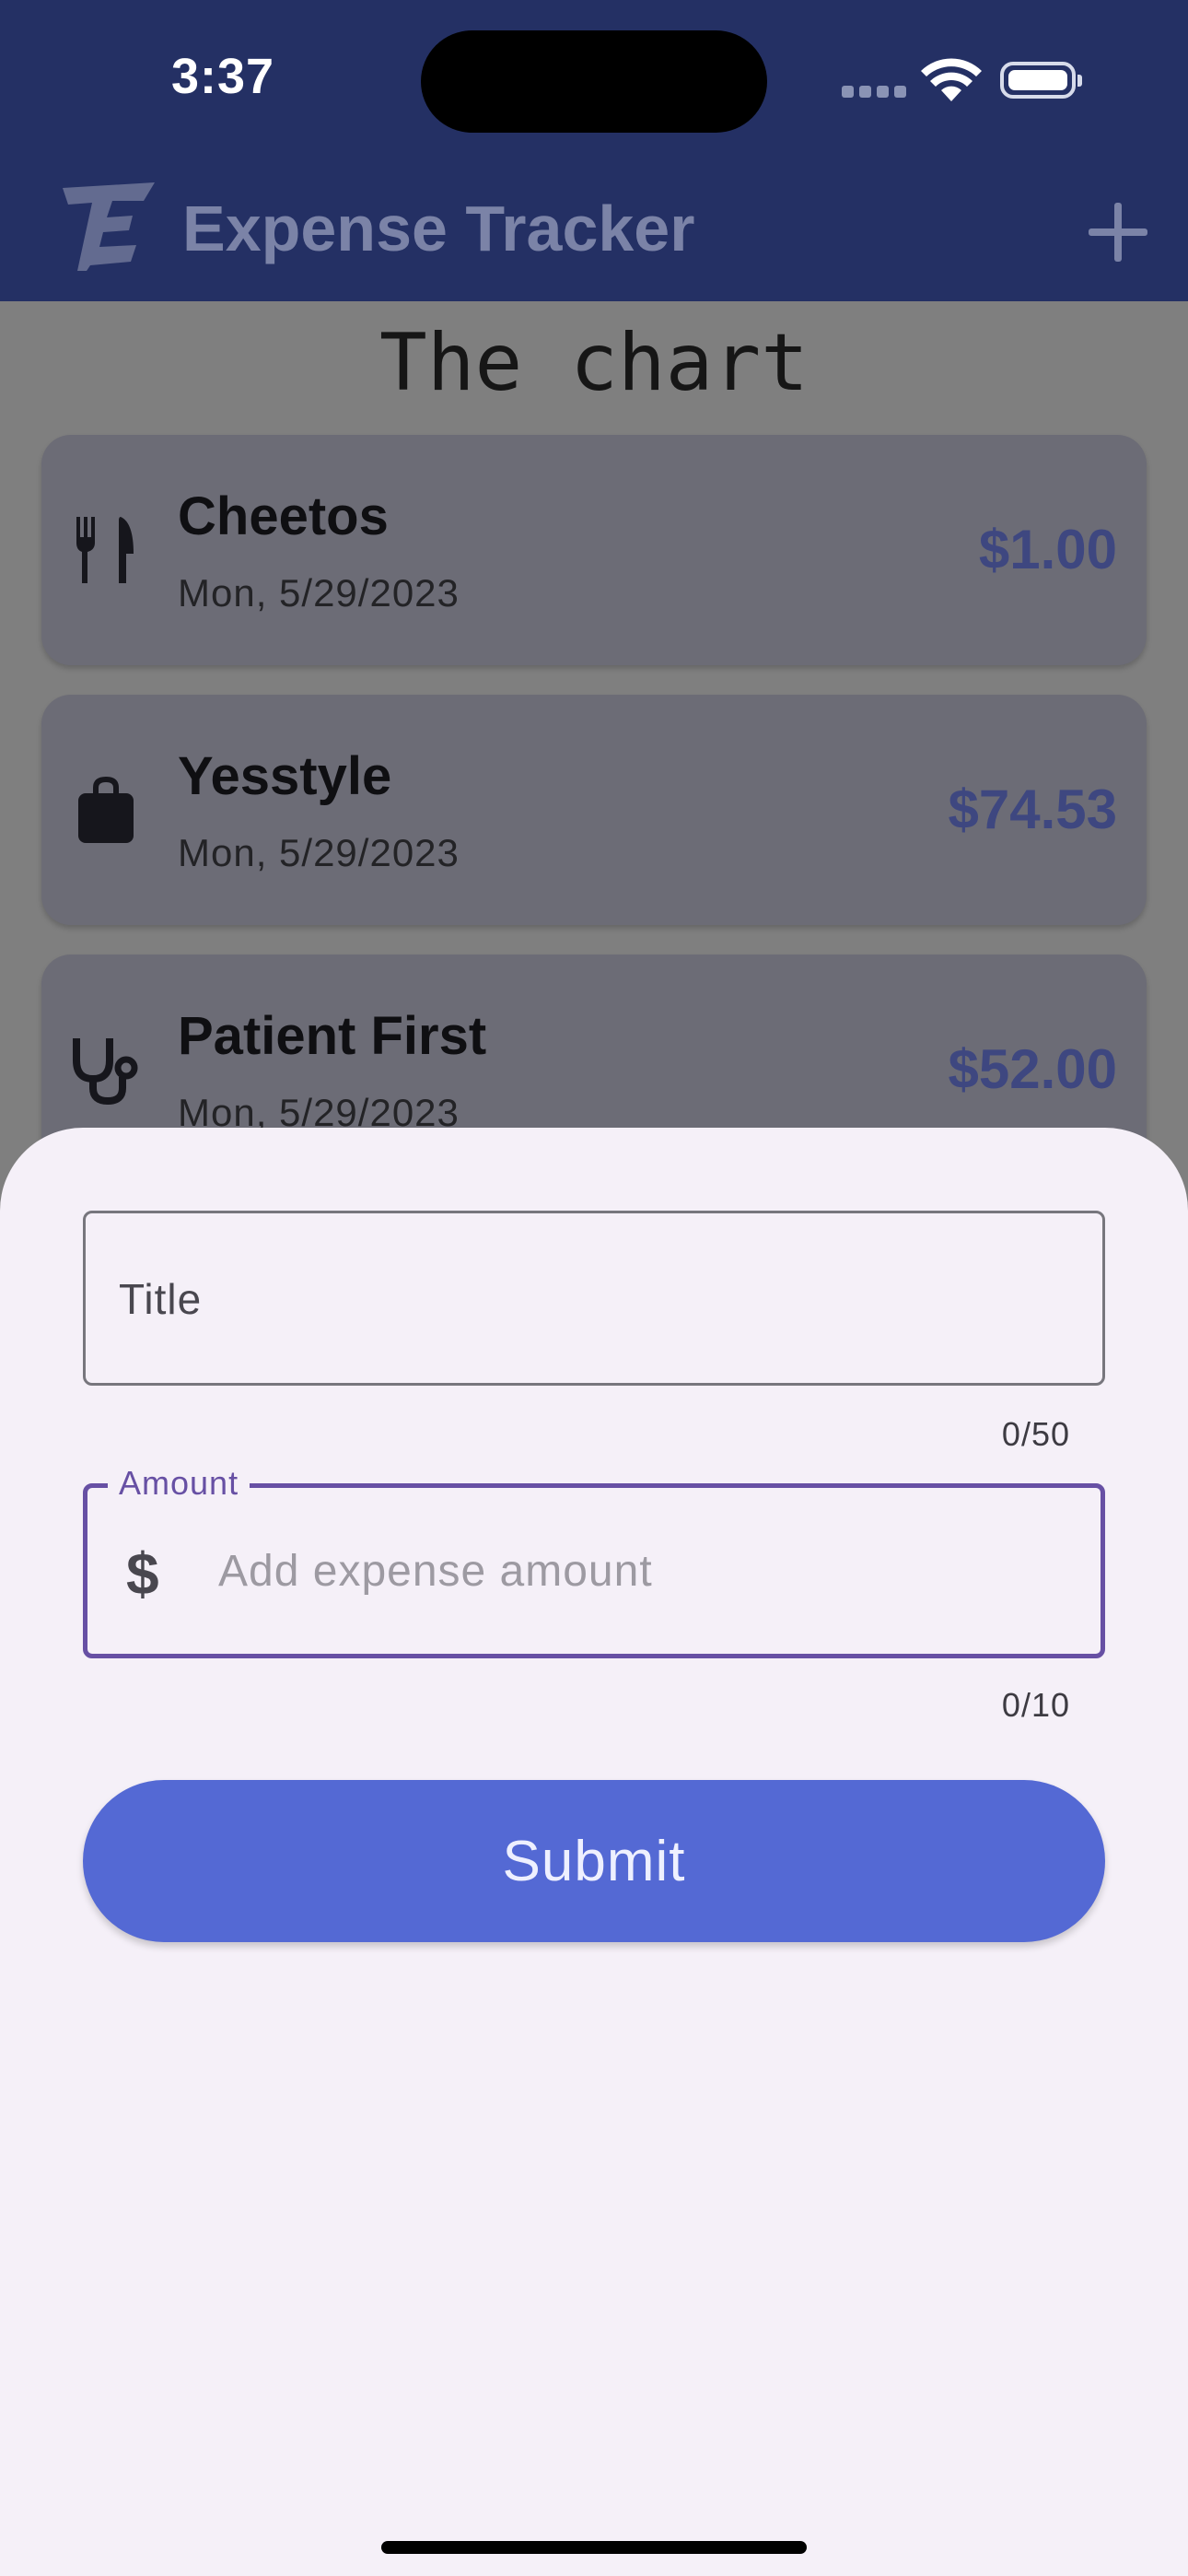  I want to click on amount-input, so click(632, 1571).